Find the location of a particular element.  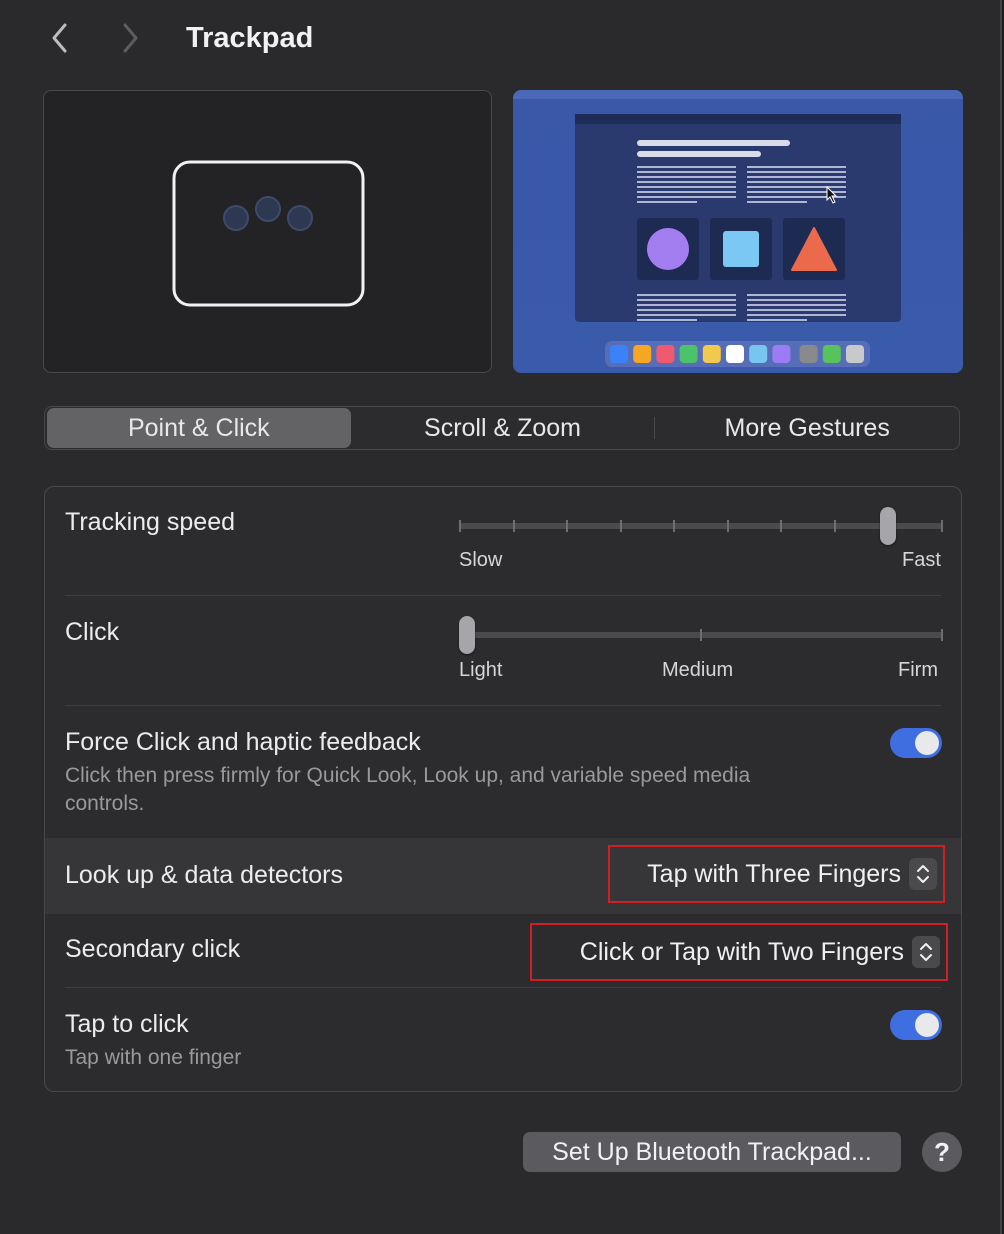

chevron-right-icon is located at coordinates (130, 38).